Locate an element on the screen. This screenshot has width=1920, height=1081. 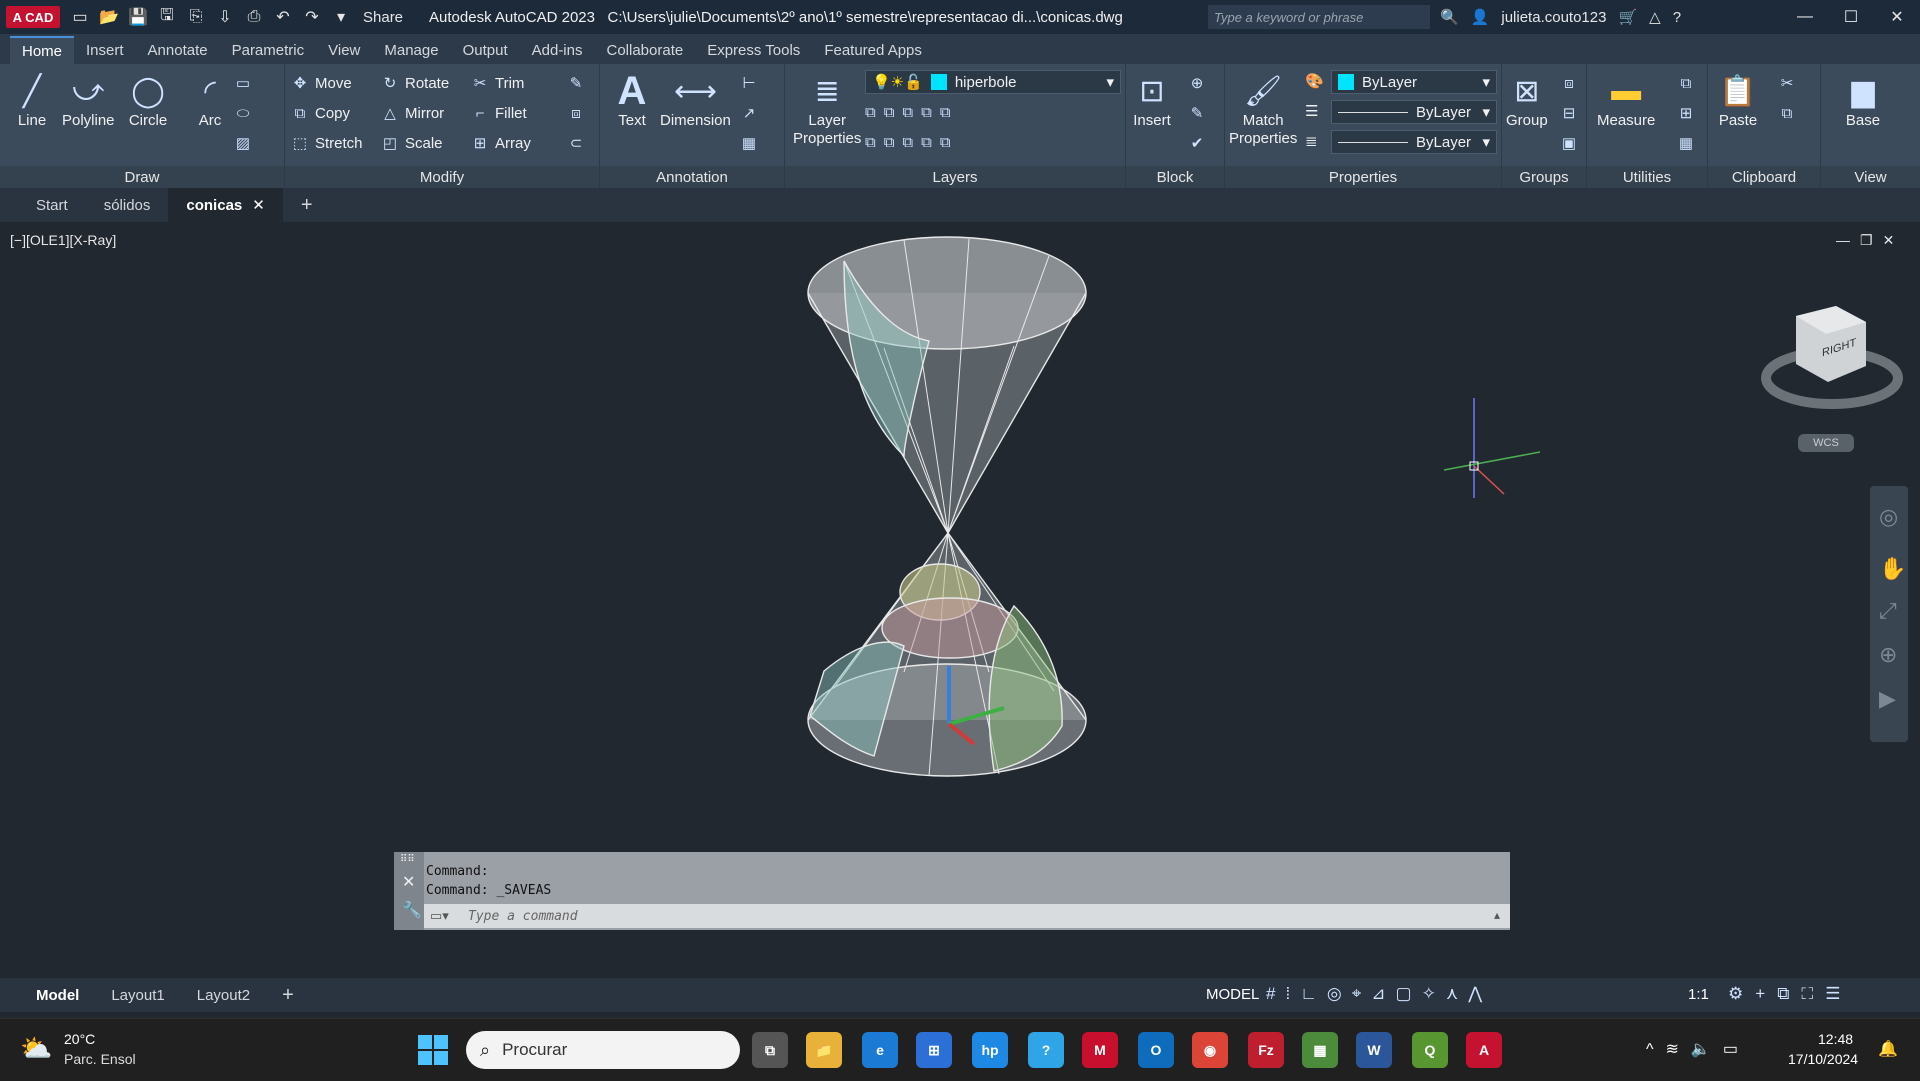
tab-manage: Manage is located at coordinates (411, 50).